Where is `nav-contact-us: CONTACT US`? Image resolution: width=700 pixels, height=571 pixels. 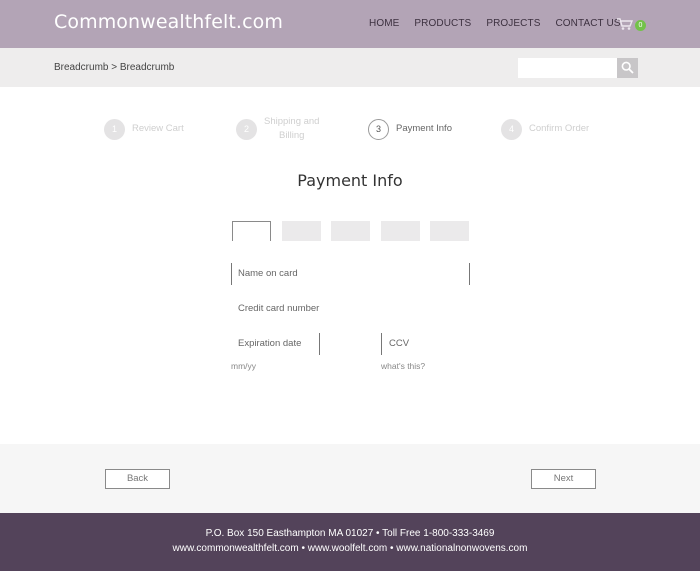 nav-contact-us: CONTACT US is located at coordinates (587, 23).